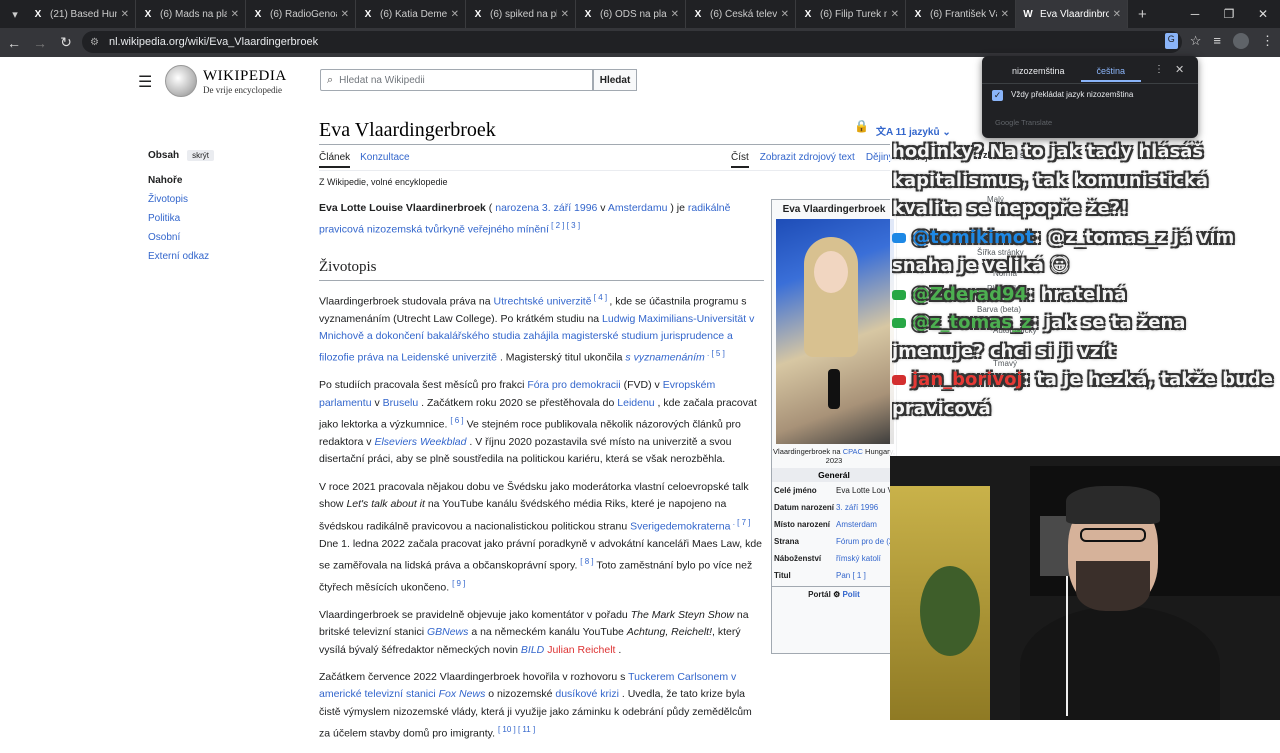 This screenshot has width=1280, height=753. I want to click on back-icon: ←, so click(14, 43).